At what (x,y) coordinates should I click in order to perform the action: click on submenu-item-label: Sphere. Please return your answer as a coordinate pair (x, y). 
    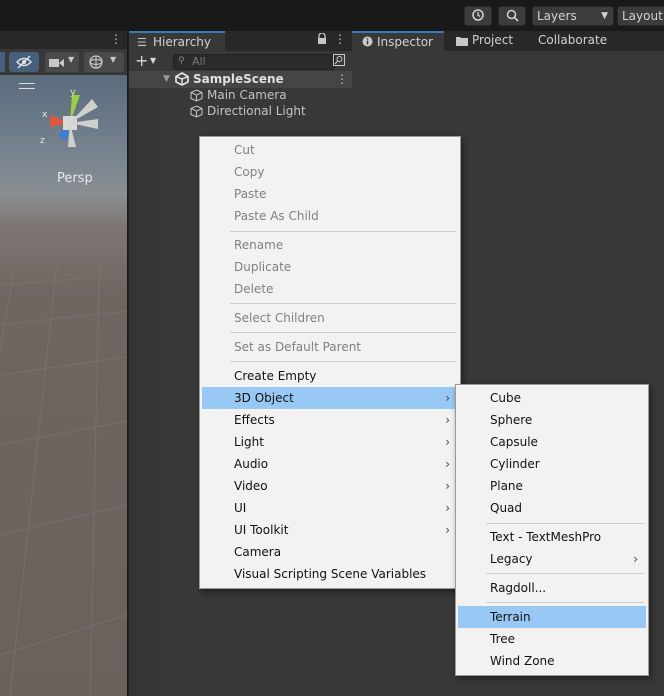
    Looking at the image, I should click on (511, 420).